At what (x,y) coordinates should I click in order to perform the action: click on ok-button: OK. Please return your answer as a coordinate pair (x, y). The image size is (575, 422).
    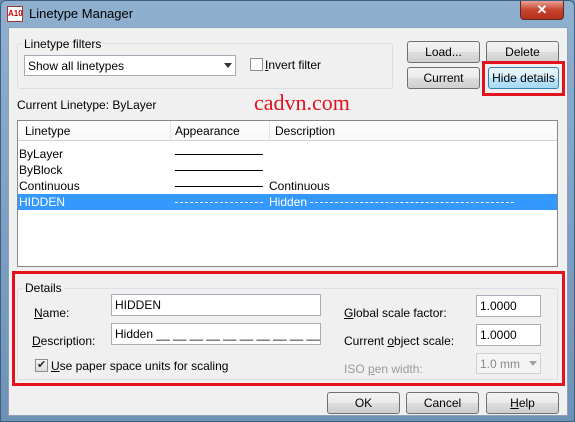
    Looking at the image, I should click on (363, 403).